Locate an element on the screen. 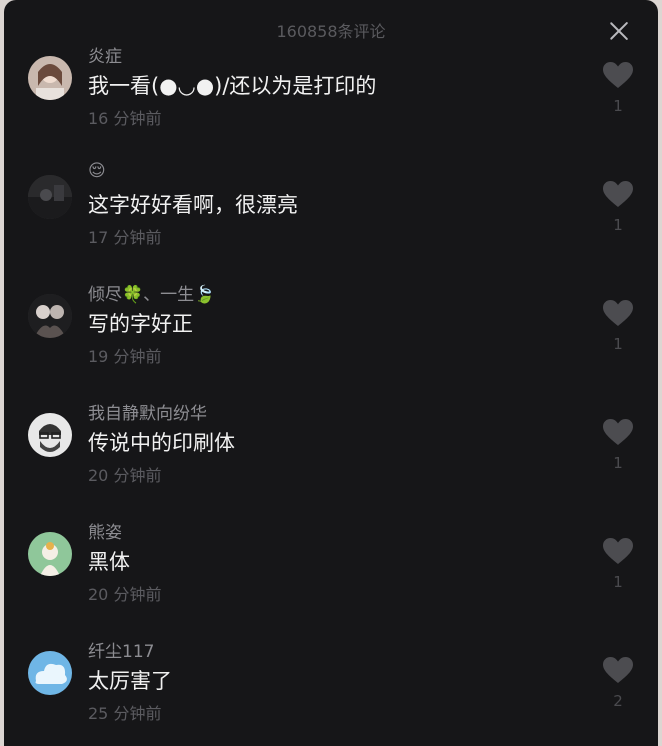 Image resolution: width=662 pixels, height=746 pixels. user-name: 纤尘117 is located at coordinates (121, 649).